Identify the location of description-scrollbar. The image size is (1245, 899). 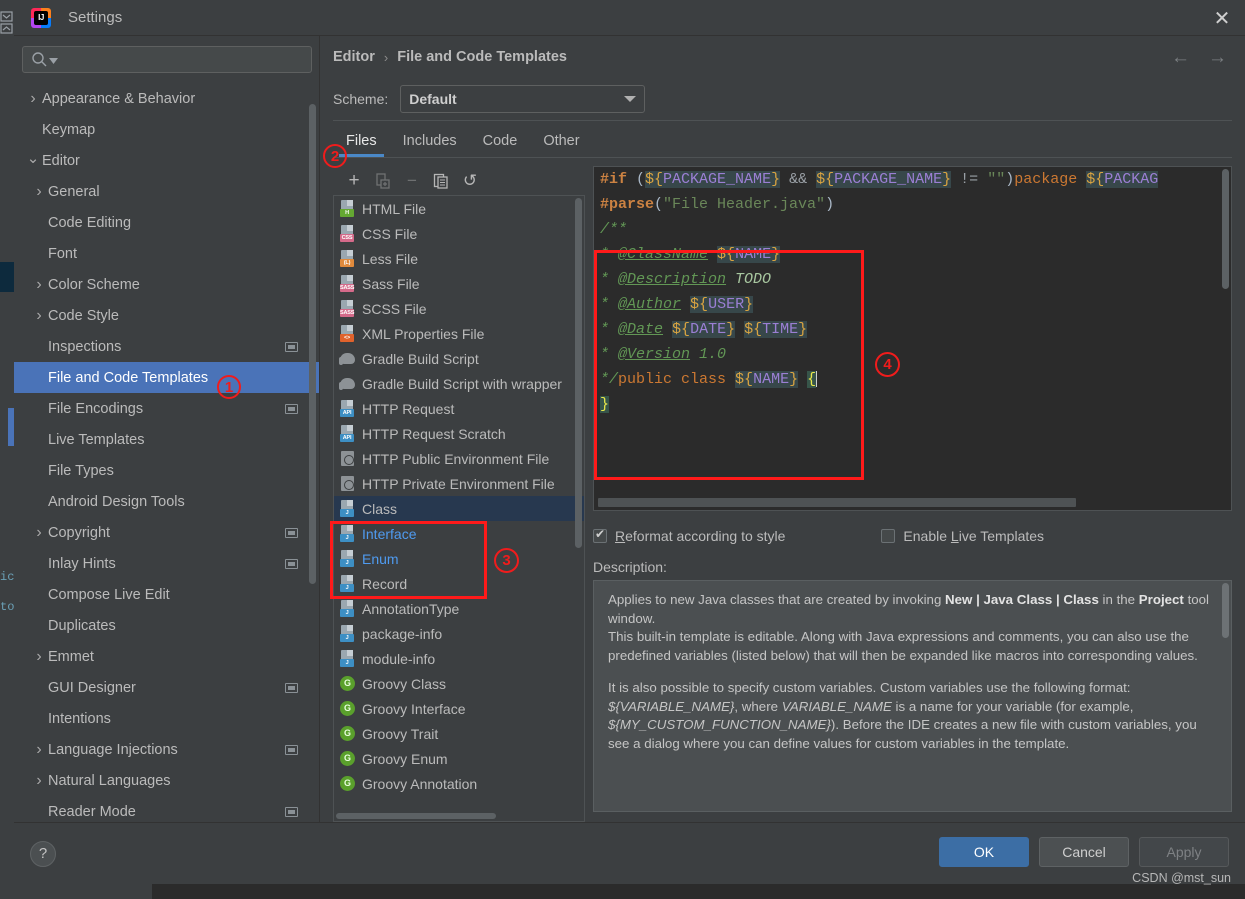
(1225, 610).